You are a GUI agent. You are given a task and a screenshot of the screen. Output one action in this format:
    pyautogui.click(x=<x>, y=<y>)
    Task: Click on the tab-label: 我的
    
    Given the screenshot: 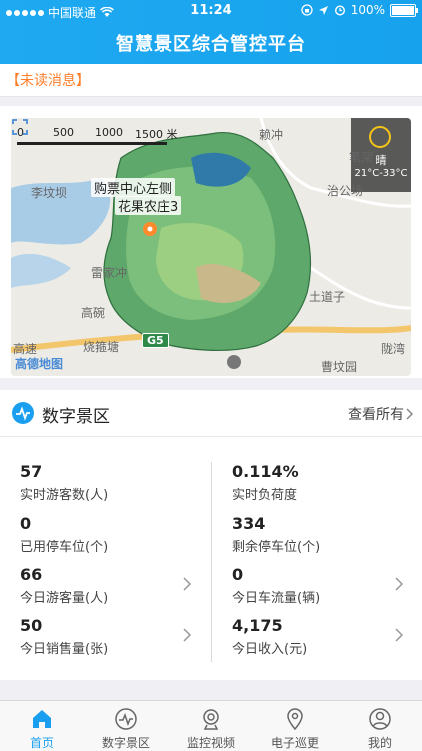 What is the action you would take?
    pyautogui.click(x=380, y=742)
    